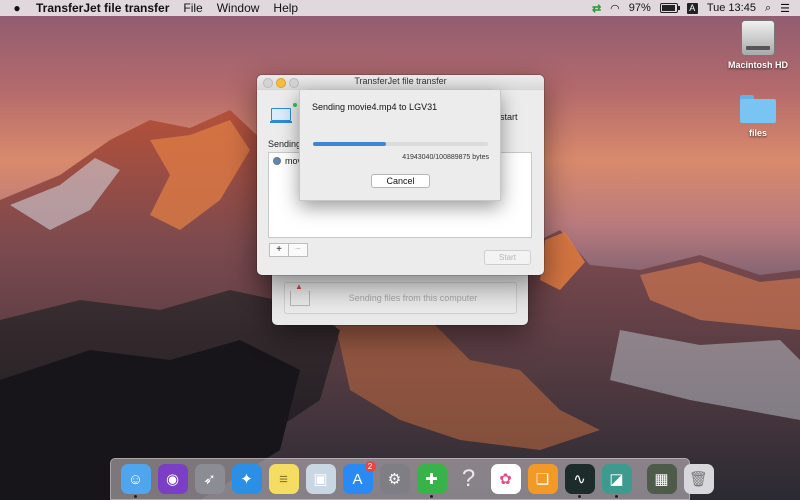 This screenshot has width=800, height=500. I want to click on transfer-app-icon: ◪, so click(616, 479).